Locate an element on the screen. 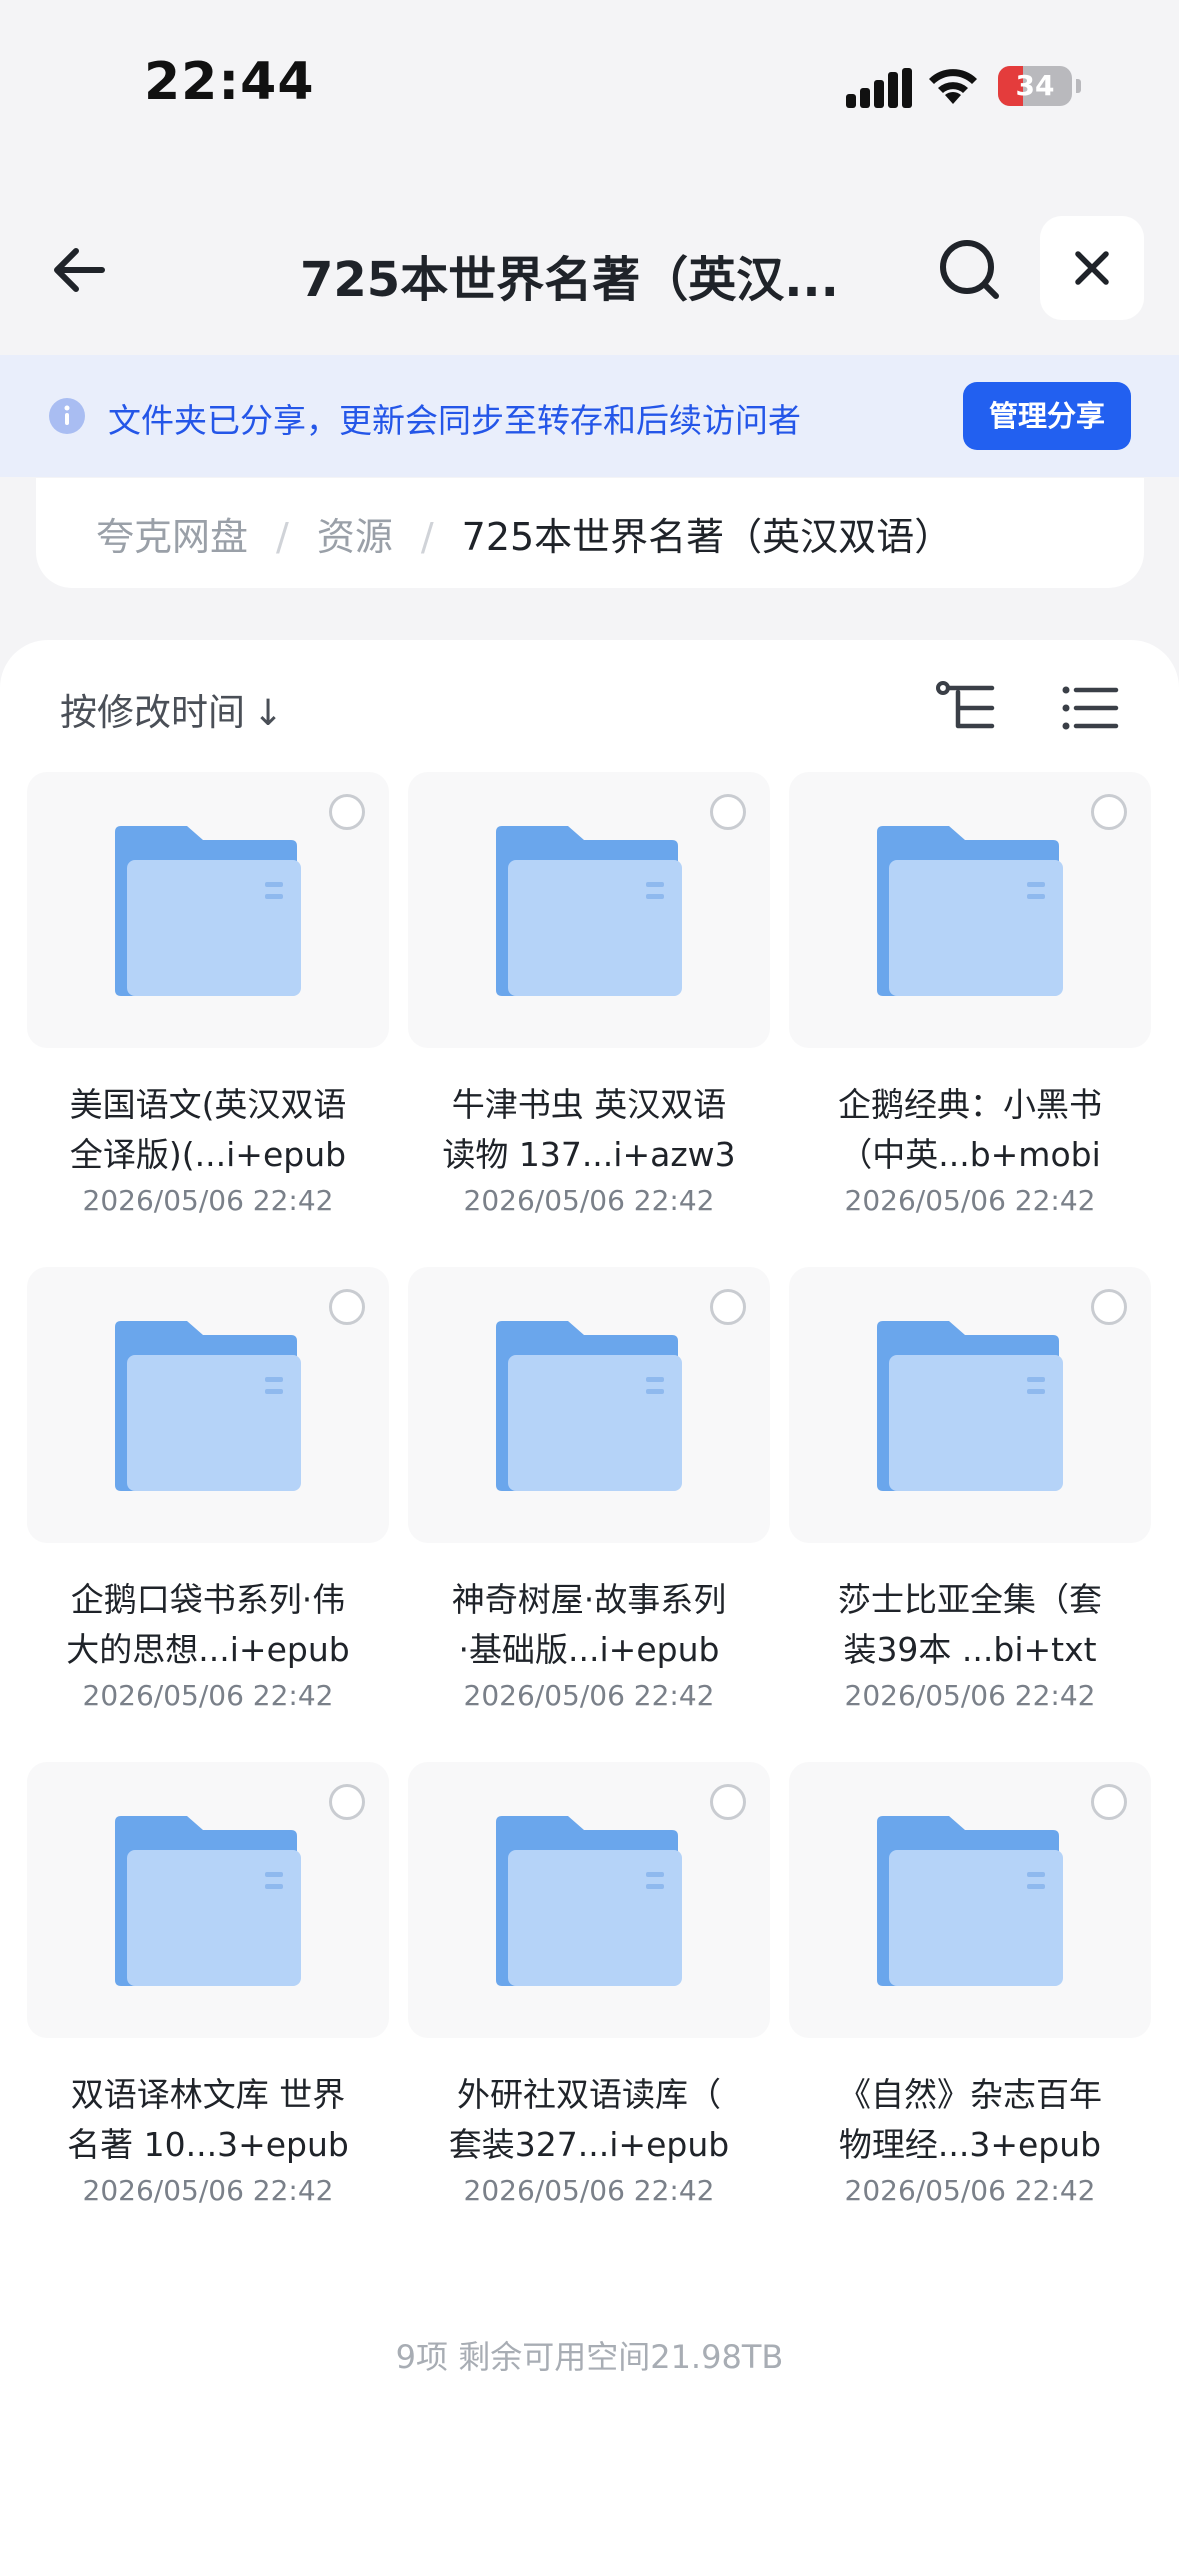 This screenshot has height=2556, width=1179. list-icon is located at coordinates (1090, 708).